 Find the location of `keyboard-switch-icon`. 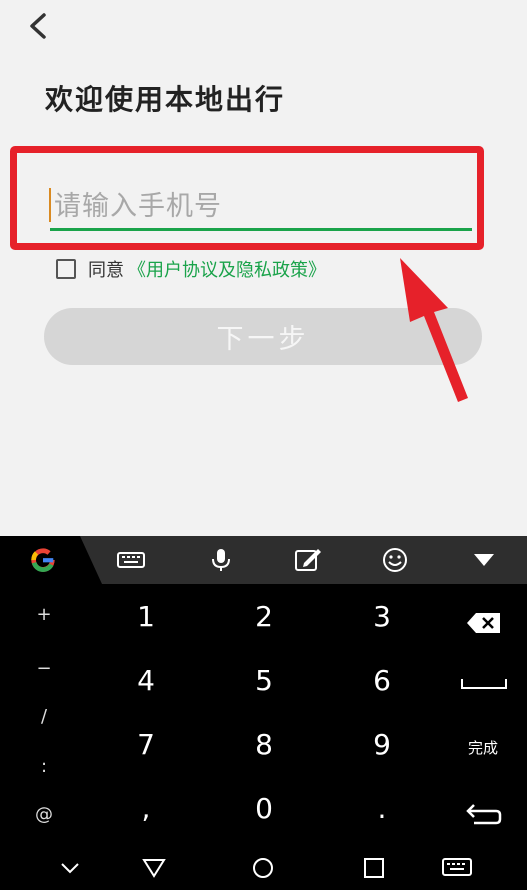

keyboard-switch-icon is located at coordinates (457, 868).